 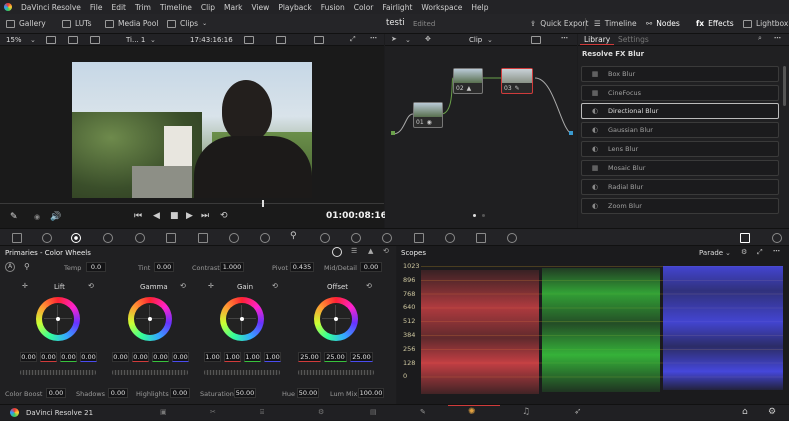 I want to click on saturation-input: 50.00, so click(x=245, y=393).